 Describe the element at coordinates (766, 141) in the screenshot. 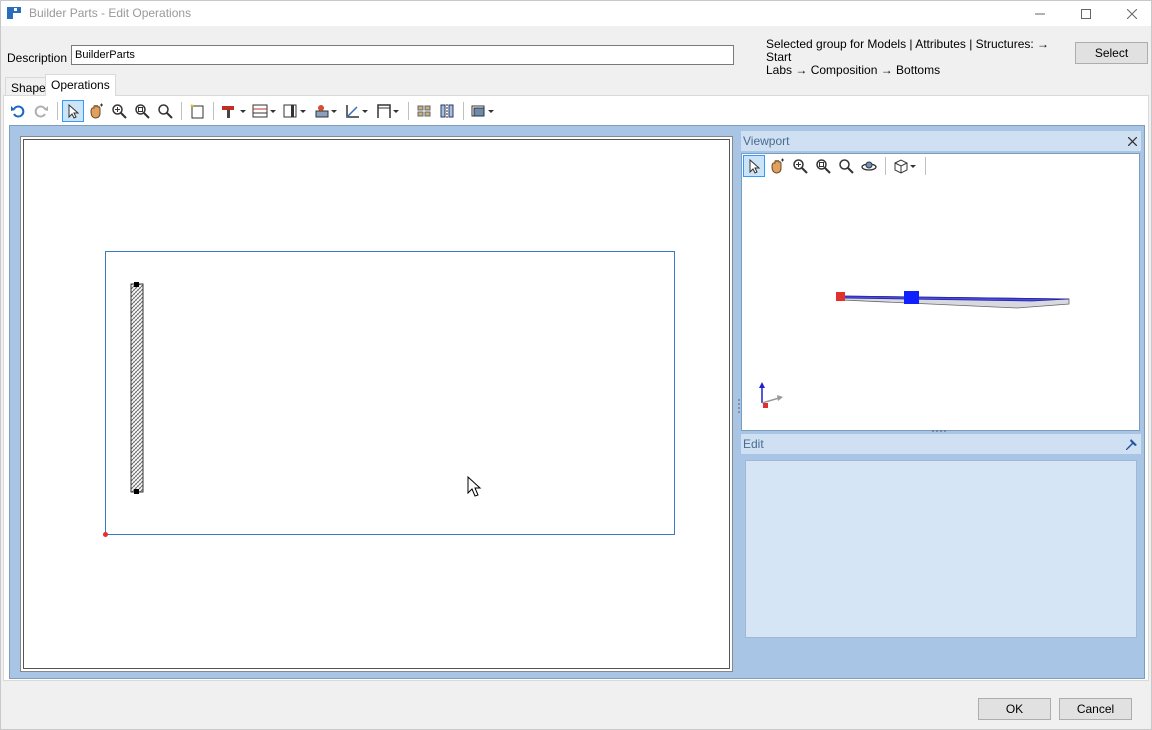

I see `viewport-title: Viewport` at that location.